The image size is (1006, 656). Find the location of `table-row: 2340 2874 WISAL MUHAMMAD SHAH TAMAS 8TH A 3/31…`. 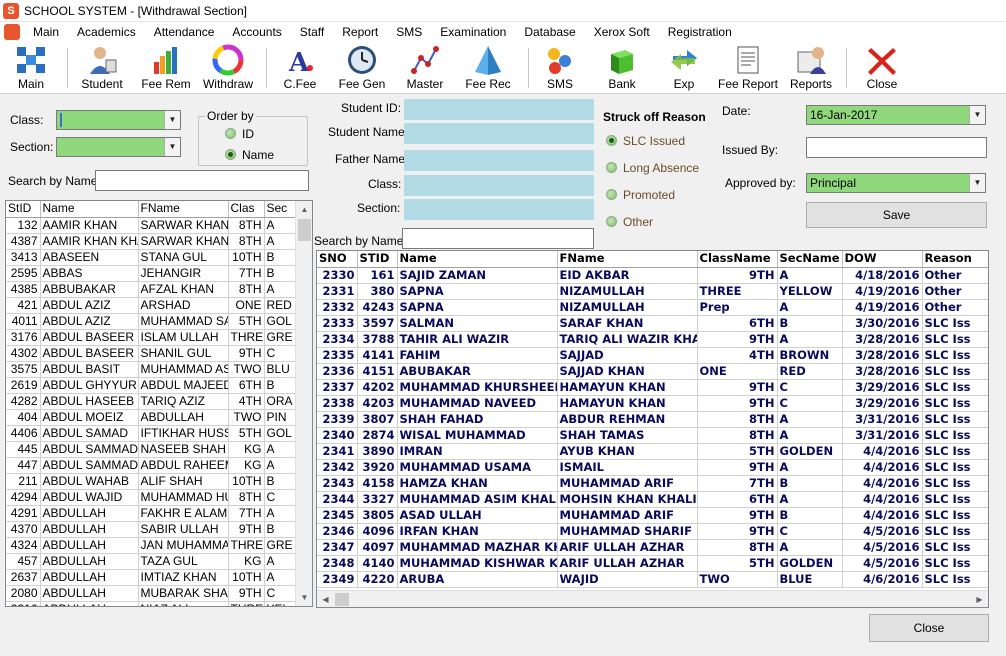

table-row: 2340 2874 WISAL MUHAMMAD SHAH TAMAS 8TH A 3/31… is located at coordinates (652, 435).